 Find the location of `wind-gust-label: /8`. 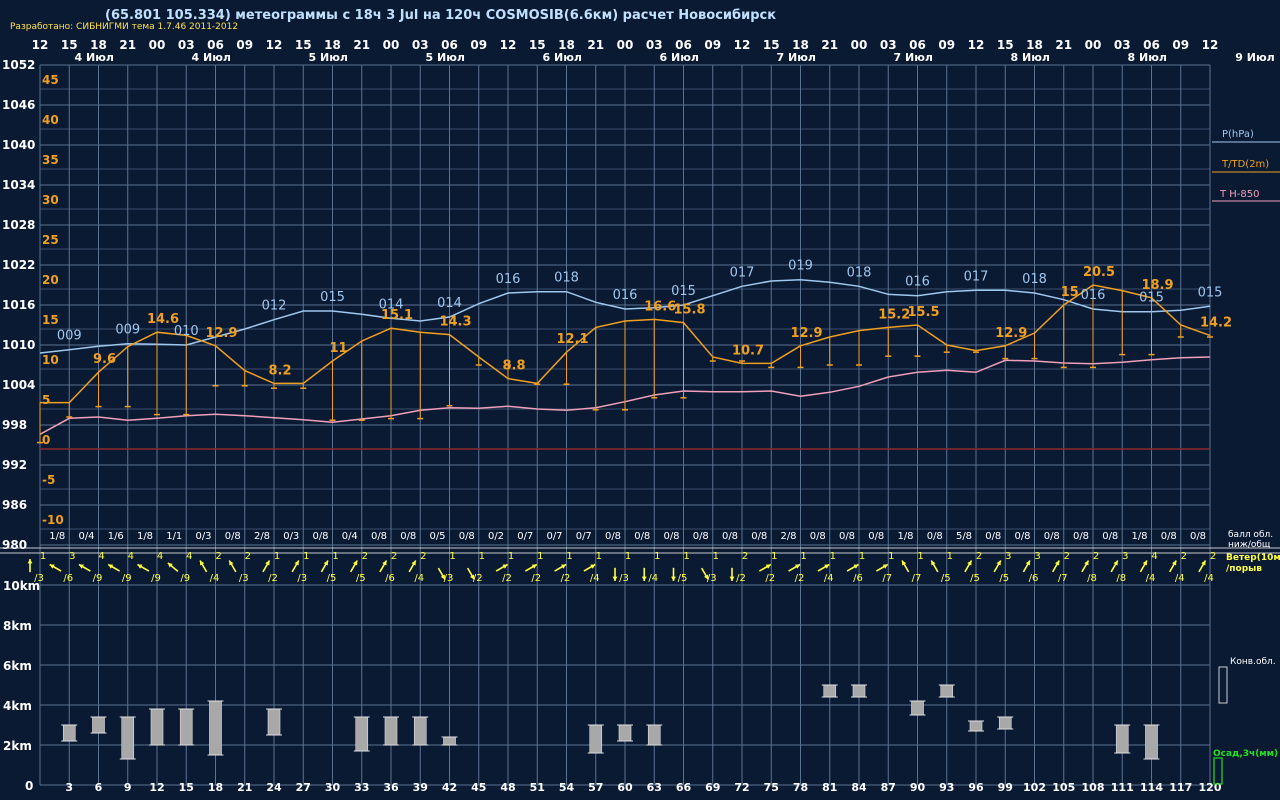

wind-gust-label: /8 is located at coordinates (1092, 578).